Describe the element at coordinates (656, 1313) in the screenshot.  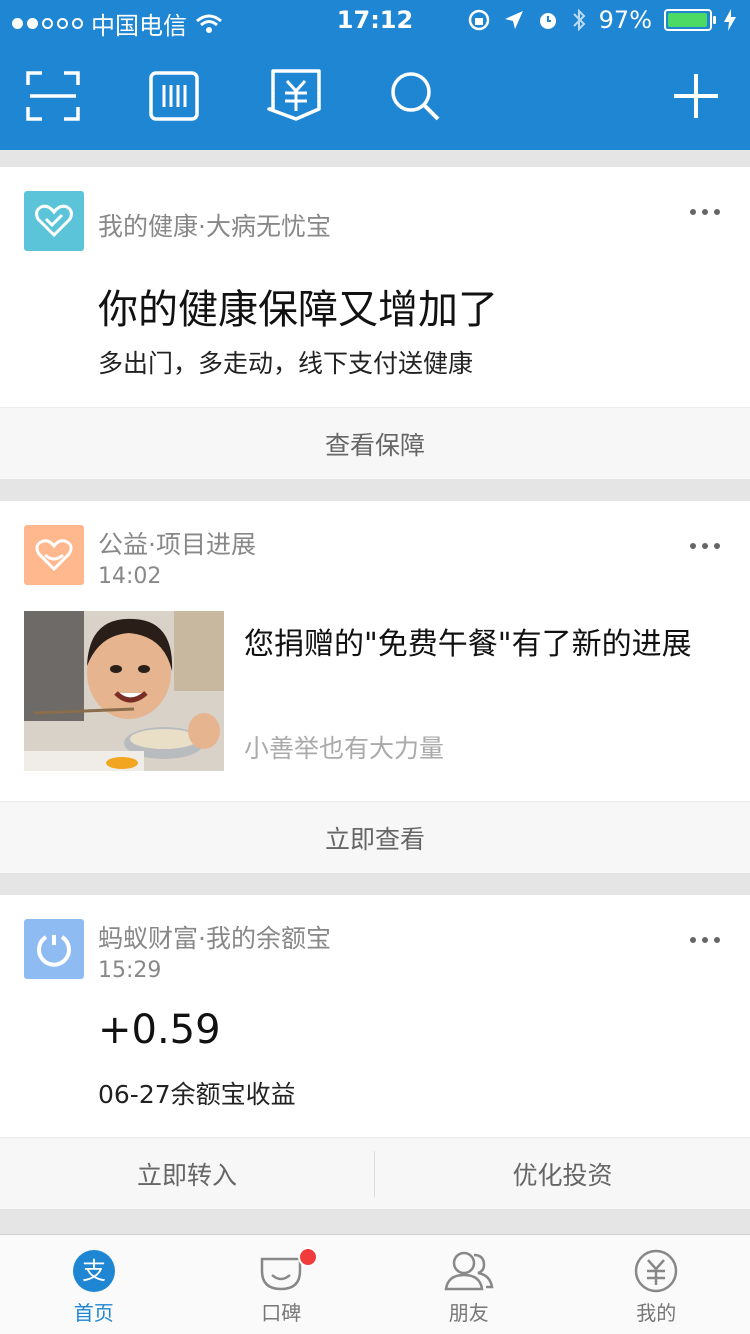
I see `tab-label: 我的` at that location.